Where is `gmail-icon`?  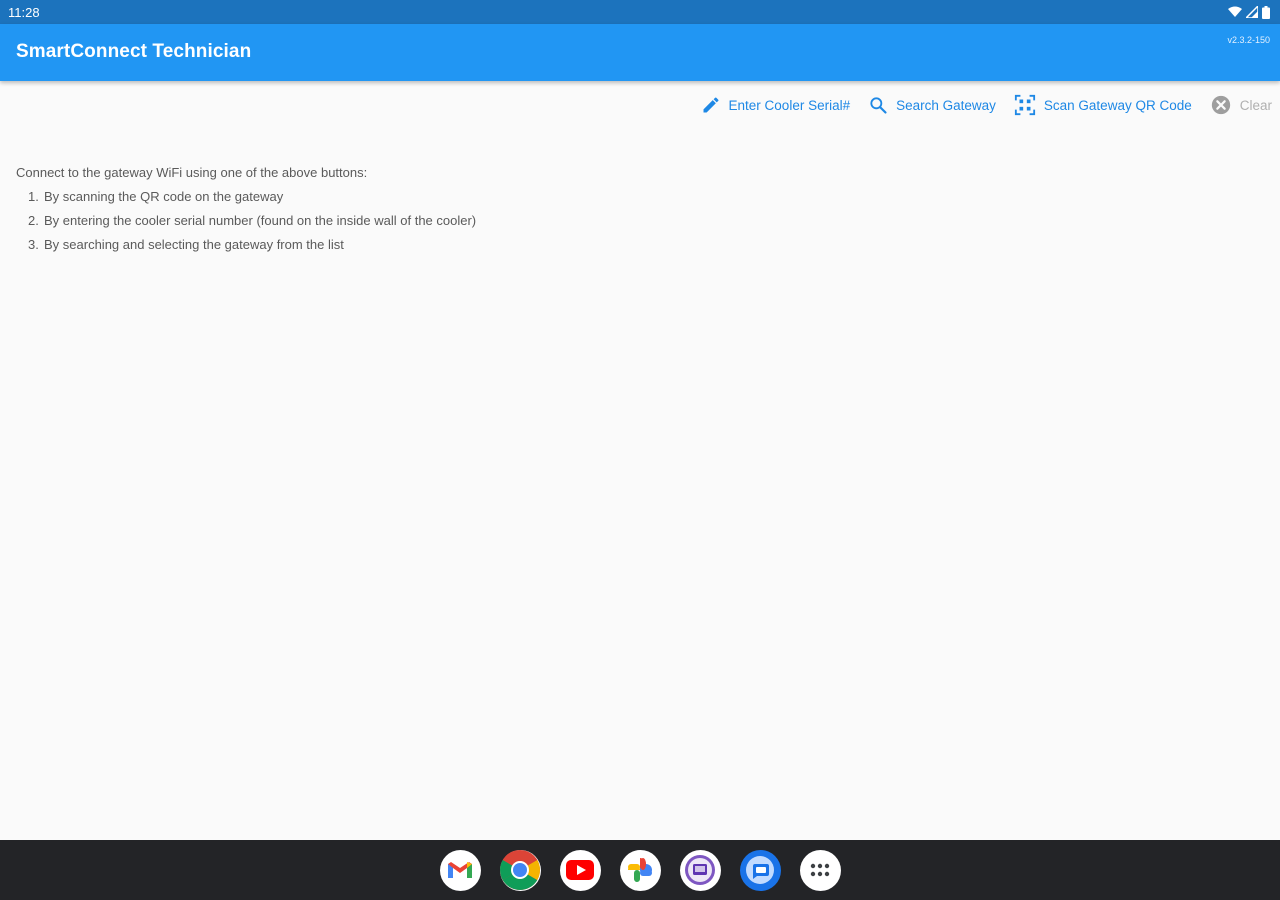 gmail-icon is located at coordinates (460, 870).